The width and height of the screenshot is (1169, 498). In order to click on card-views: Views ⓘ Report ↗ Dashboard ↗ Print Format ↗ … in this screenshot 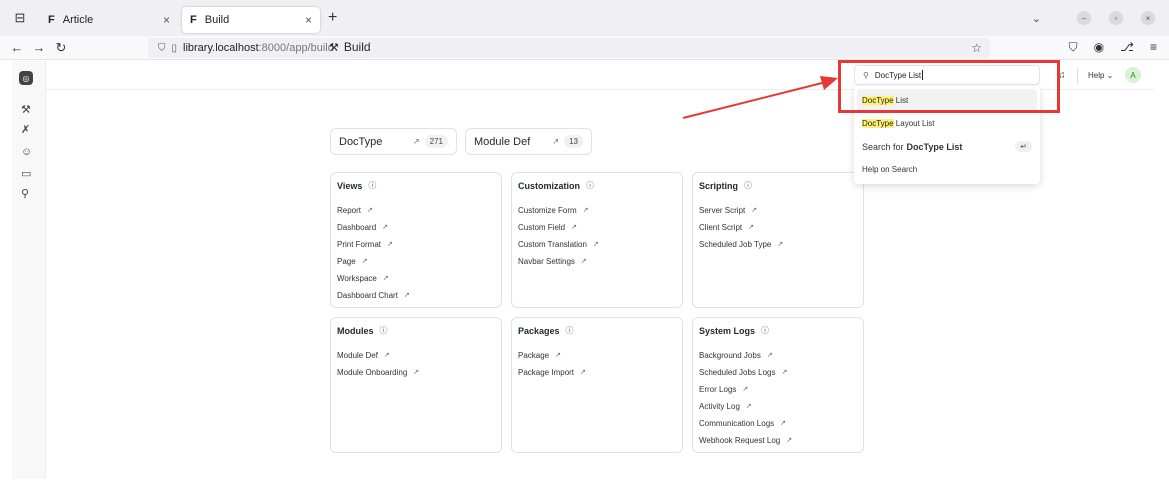, I will do `click(416, 240)`.